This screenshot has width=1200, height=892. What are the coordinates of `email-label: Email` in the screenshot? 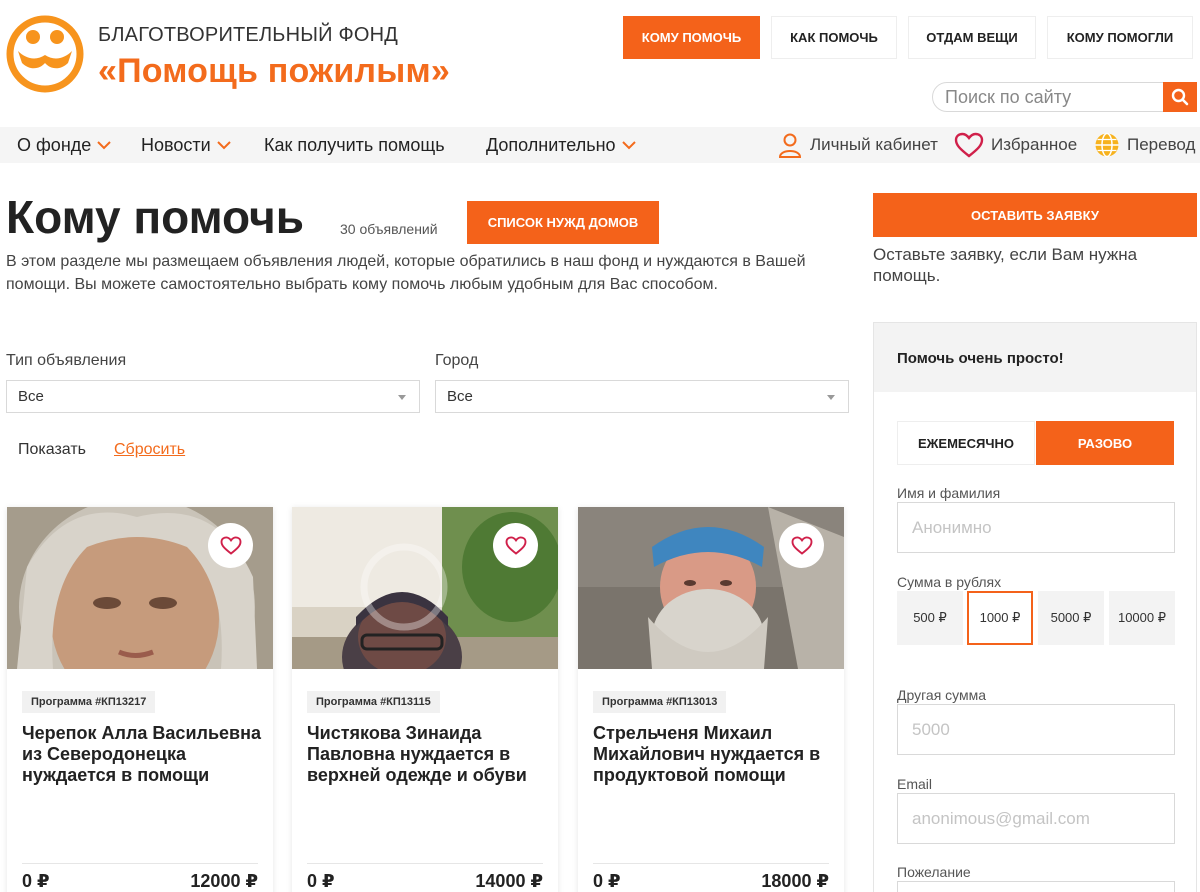 It's located at (915, 784).